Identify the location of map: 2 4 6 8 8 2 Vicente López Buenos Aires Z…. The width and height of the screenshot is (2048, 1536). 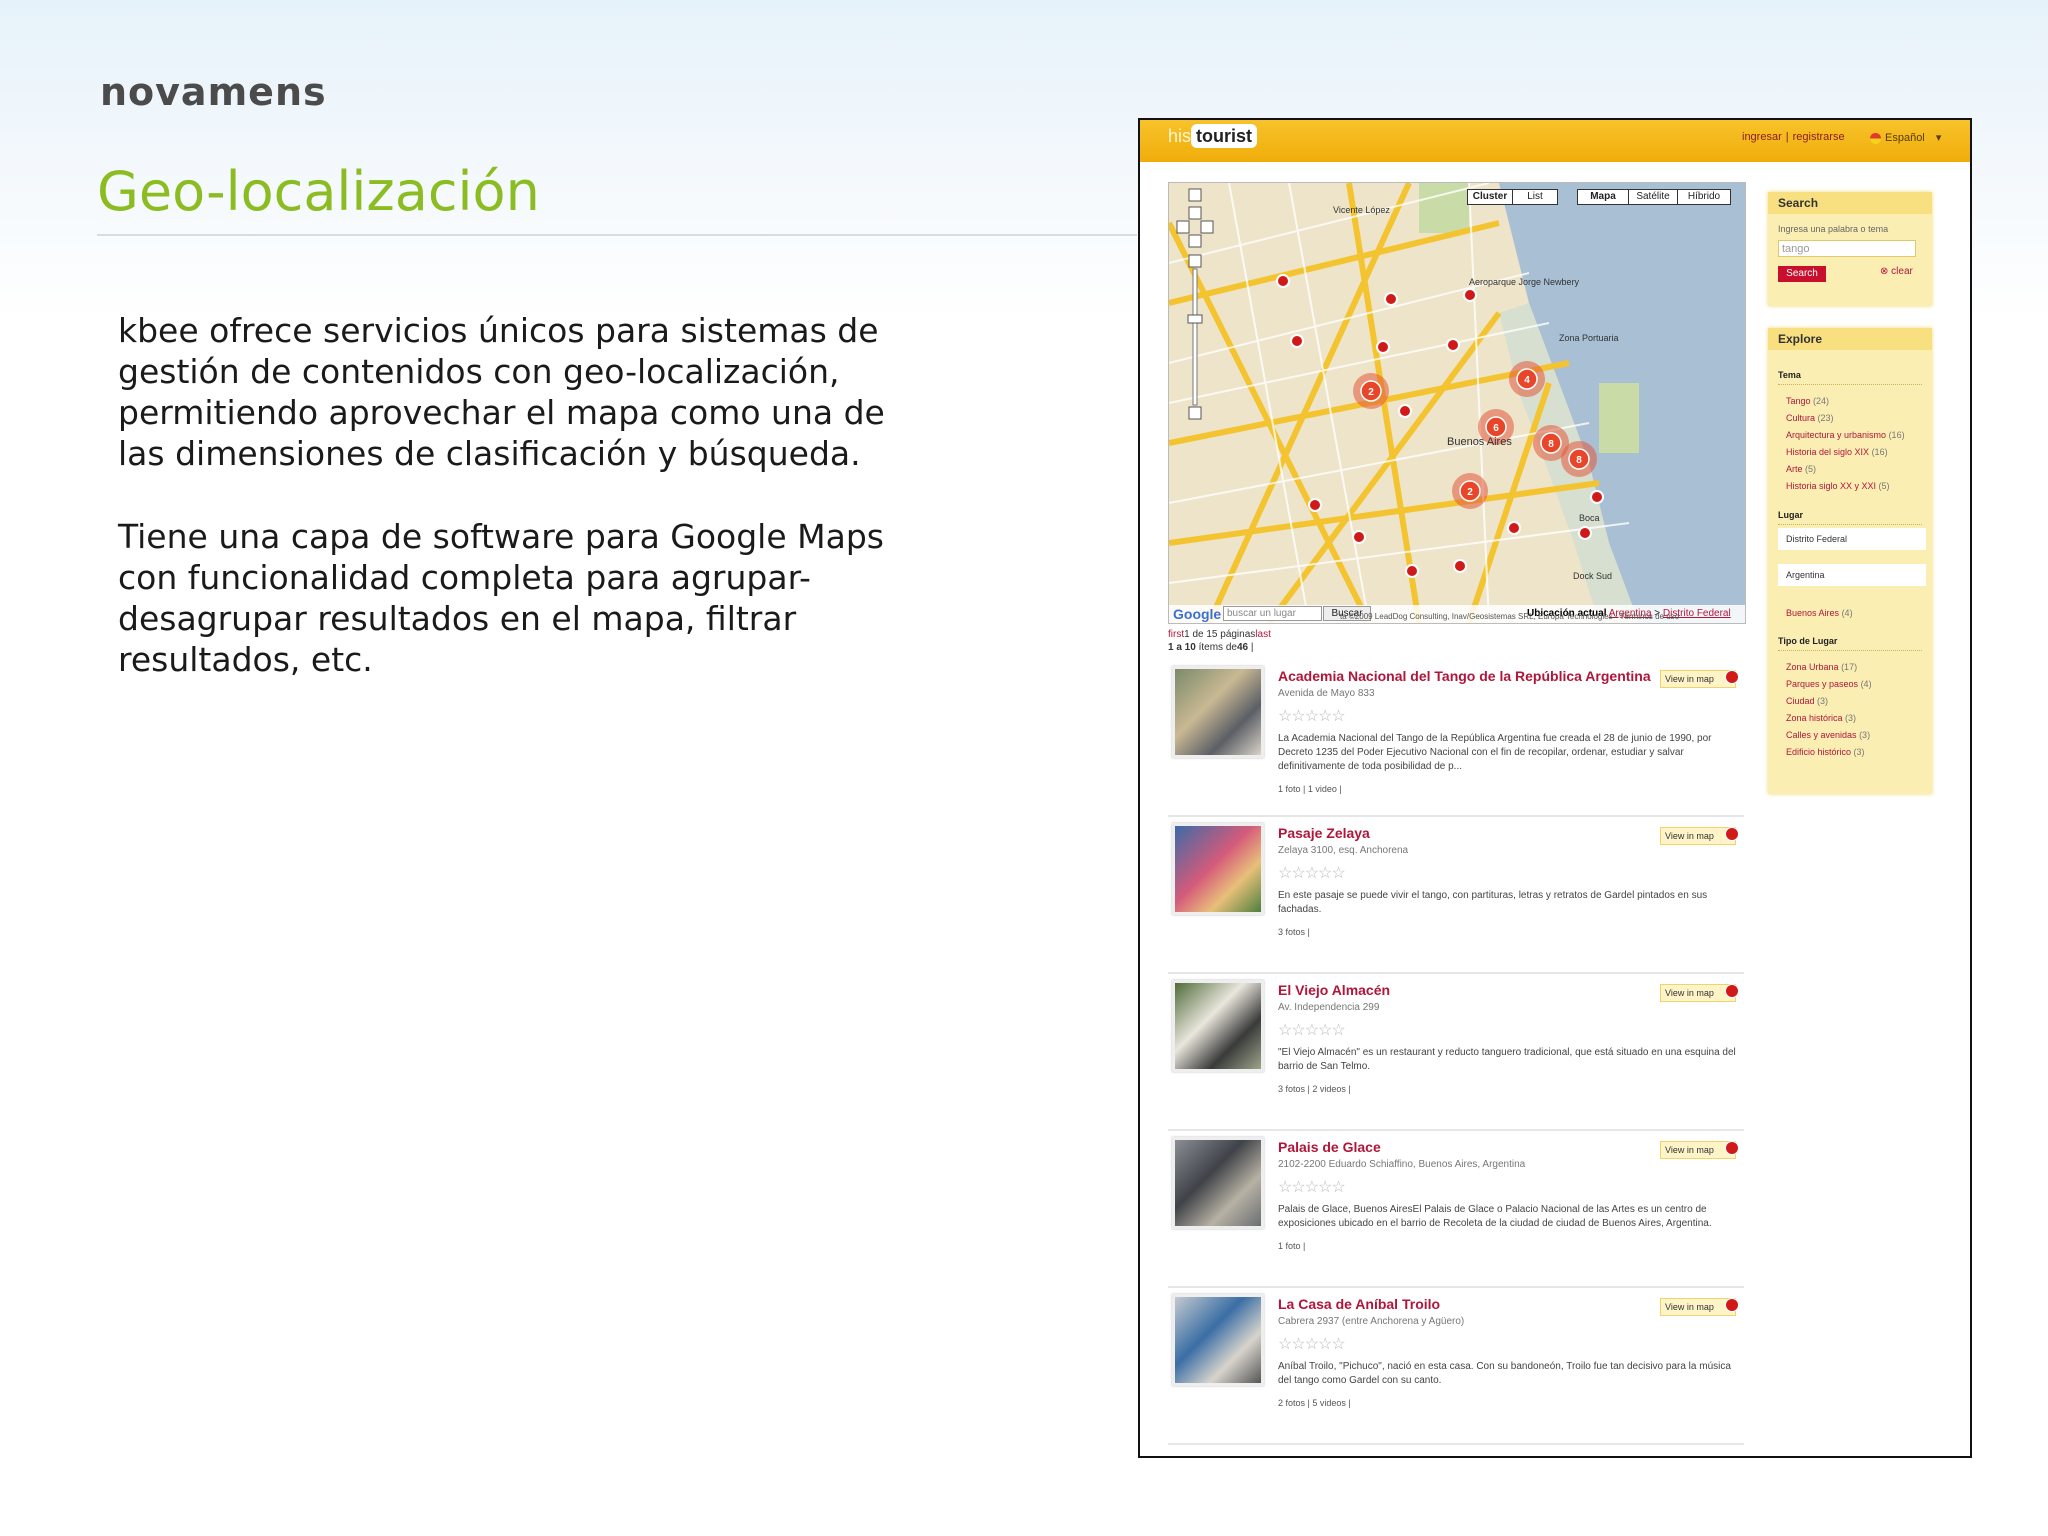
(1457, 403).